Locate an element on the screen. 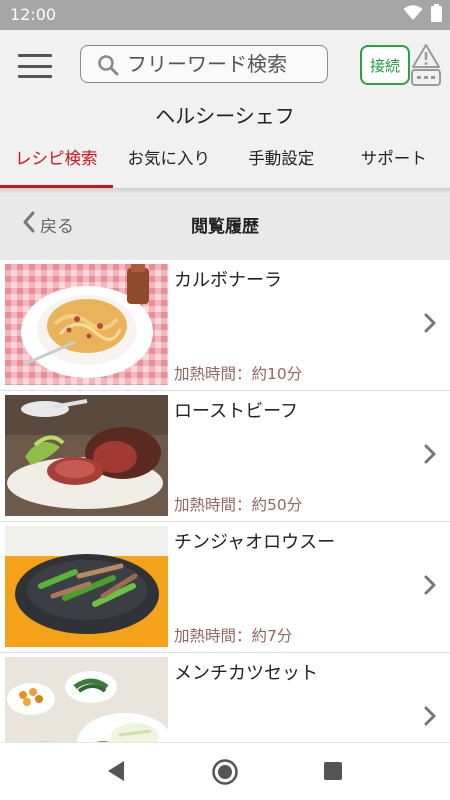 This screenshot has height=800, width=450. recipe-name: チンジャオロウスー is located at coordinates (255, 542).